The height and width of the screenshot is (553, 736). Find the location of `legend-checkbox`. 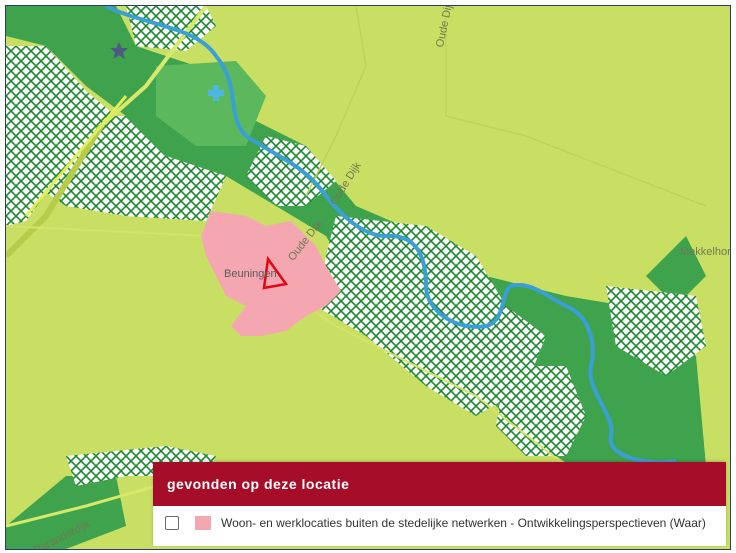

legend-checkbox is located at coordinates (172, 523).